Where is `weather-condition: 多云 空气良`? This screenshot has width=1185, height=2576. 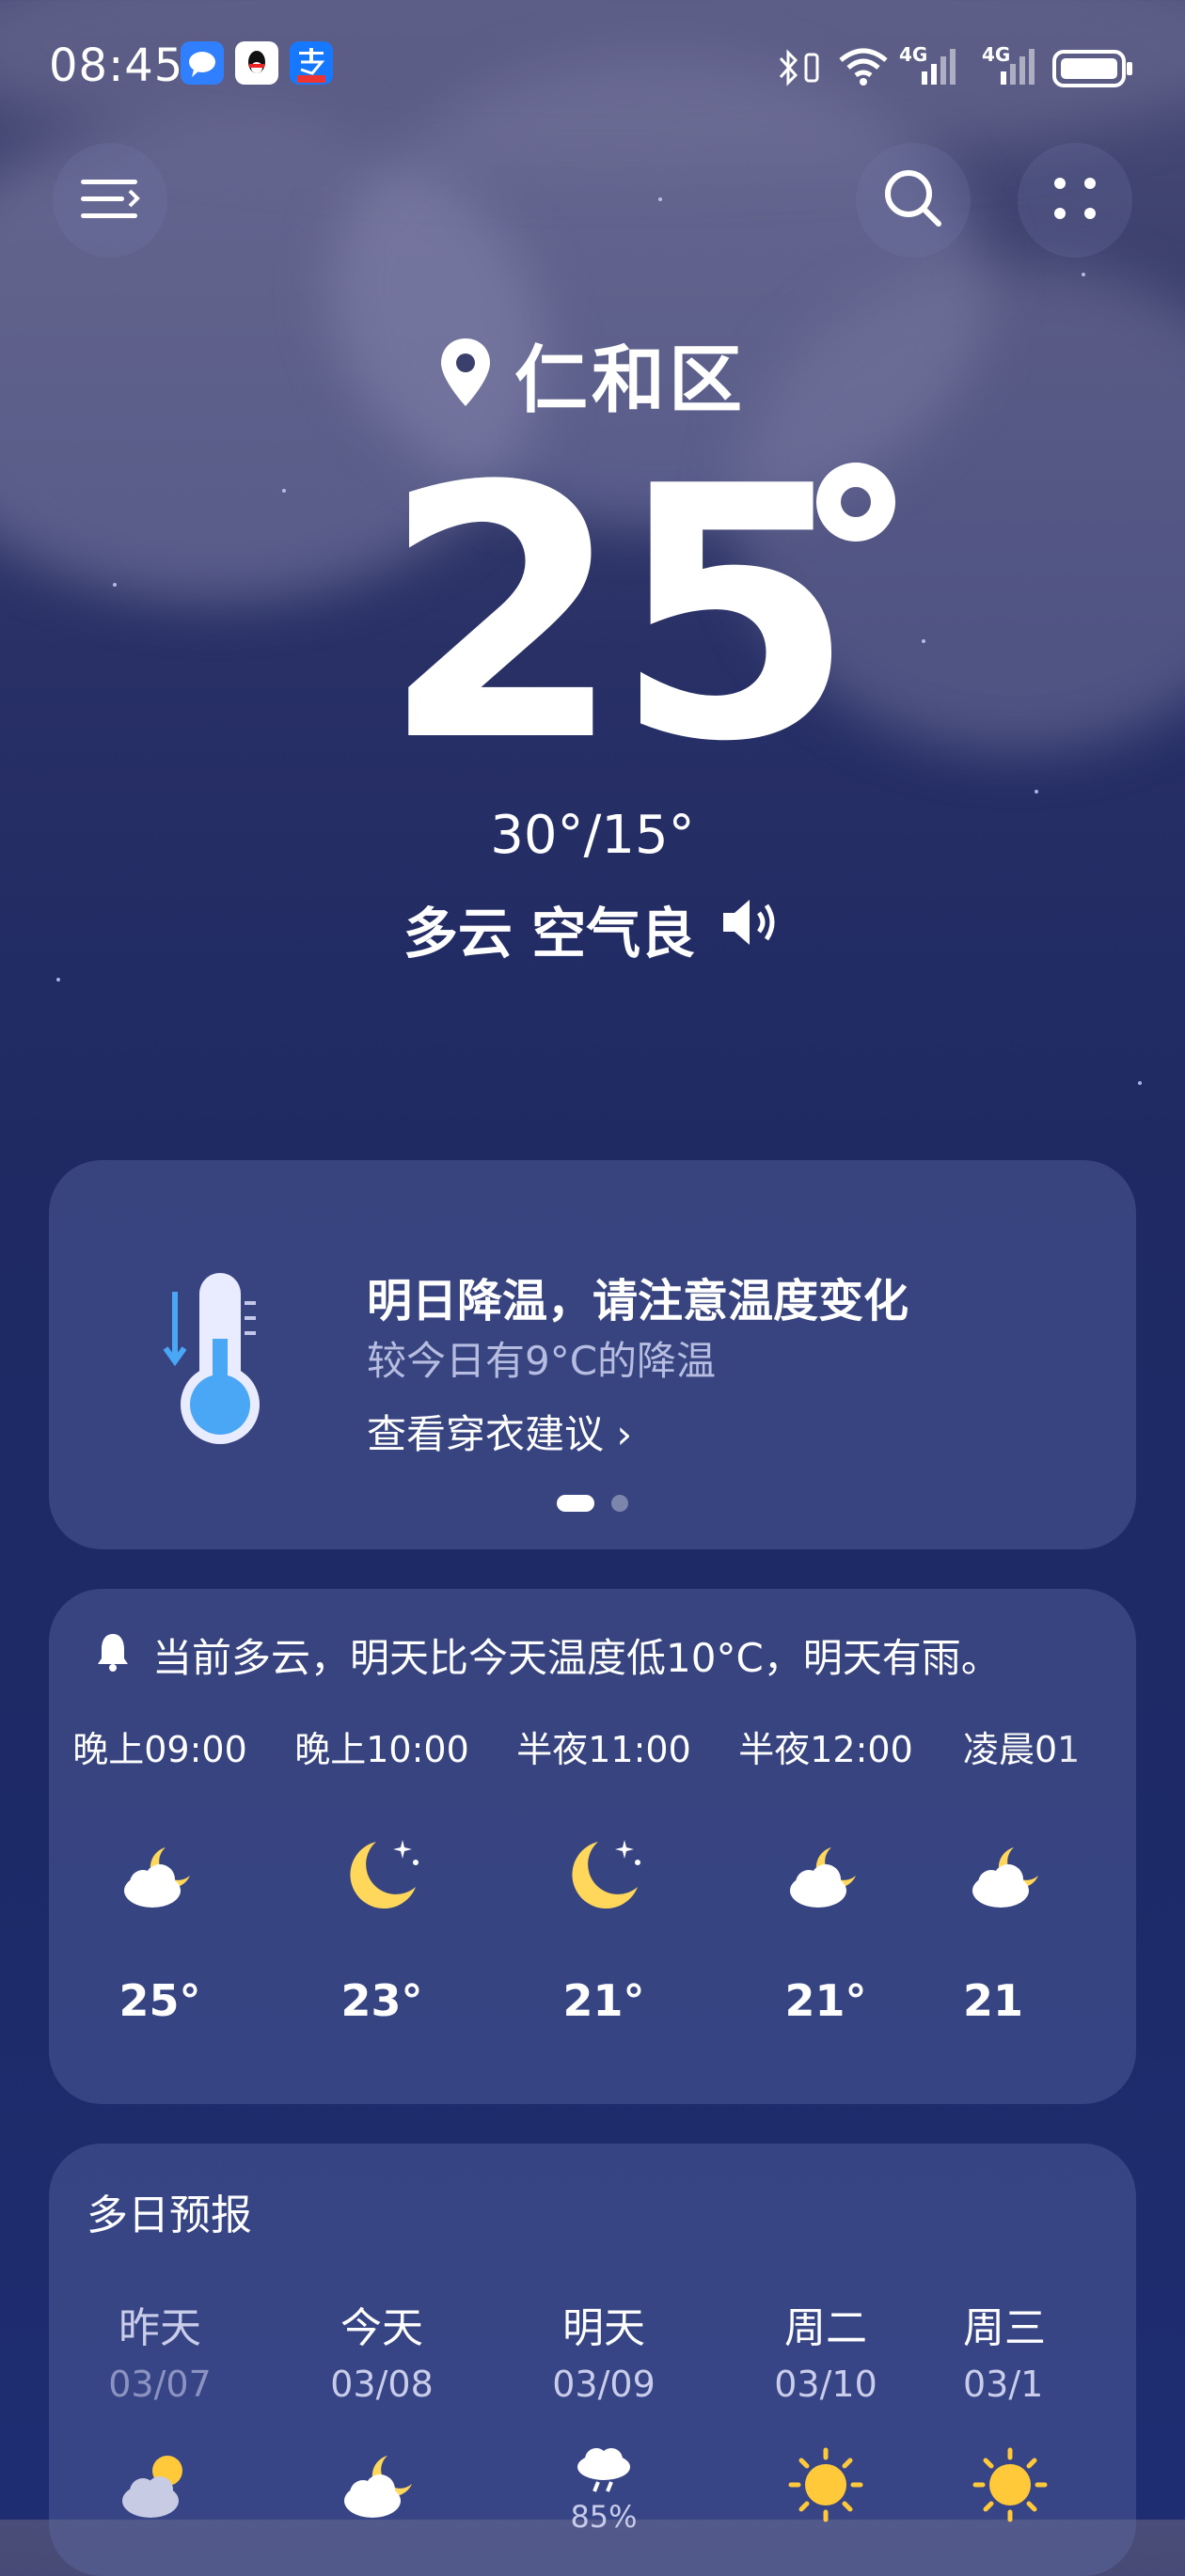
weather-condition: 多云 空气良 is located at coordinates (592, 929).